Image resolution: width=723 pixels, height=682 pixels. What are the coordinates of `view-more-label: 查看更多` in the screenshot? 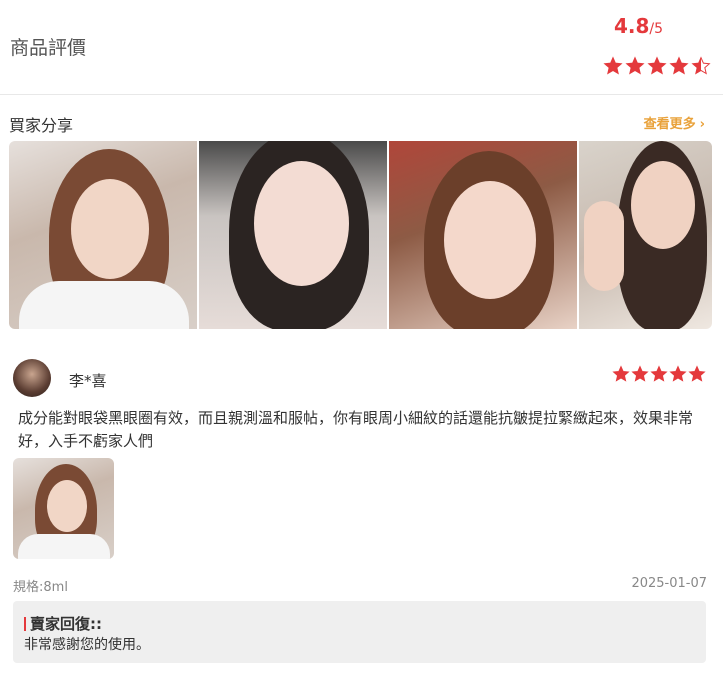 It's located at (669, 124).